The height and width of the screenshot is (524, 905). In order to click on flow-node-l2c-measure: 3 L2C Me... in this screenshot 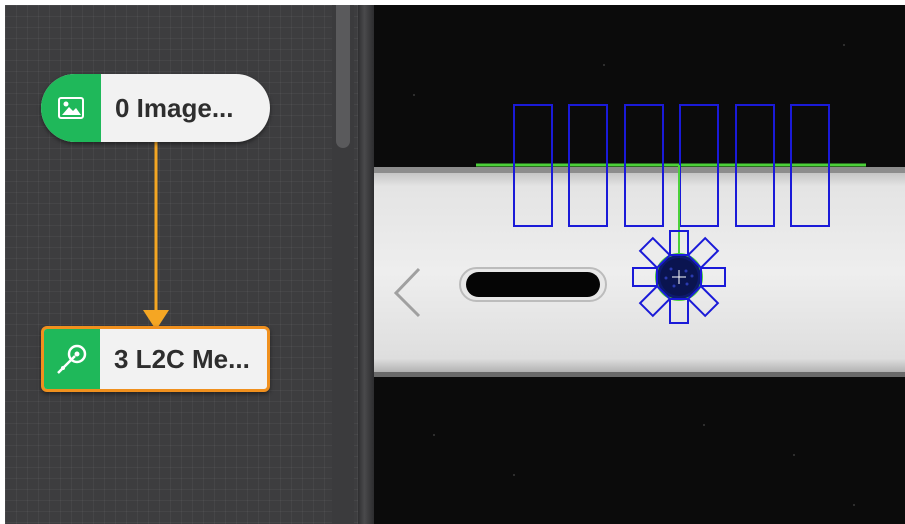, I will do `click(155, 359)`.